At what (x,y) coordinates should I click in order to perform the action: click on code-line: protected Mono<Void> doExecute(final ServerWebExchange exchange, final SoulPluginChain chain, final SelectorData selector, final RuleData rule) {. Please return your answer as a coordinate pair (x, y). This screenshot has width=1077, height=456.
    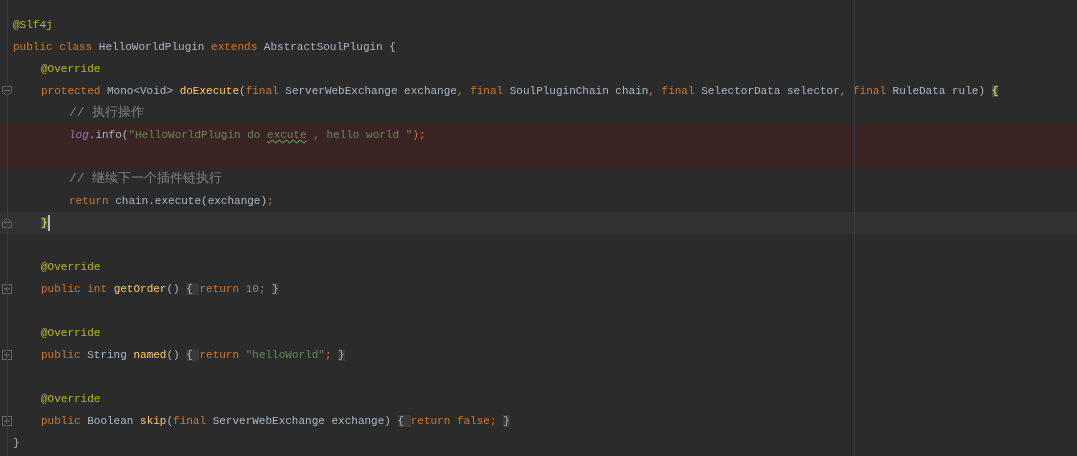
    Looking at the image, I should click on (520, 91).